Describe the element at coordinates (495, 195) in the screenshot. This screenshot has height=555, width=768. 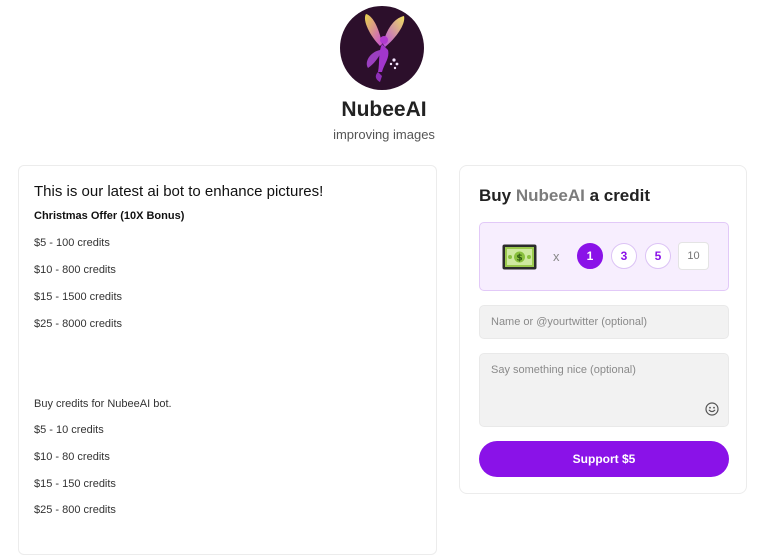
I see `support-title-prefix: Buy` at that location.